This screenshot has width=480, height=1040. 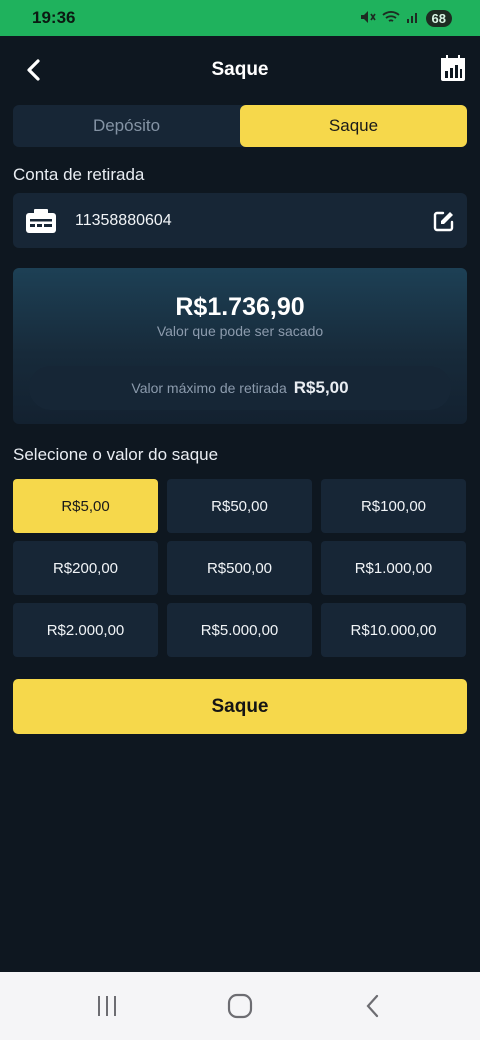 What do you see at coordinates (393, 506) in the screenshot?
I see `amount-option: R$100,00` at bounding box center [393, 506].